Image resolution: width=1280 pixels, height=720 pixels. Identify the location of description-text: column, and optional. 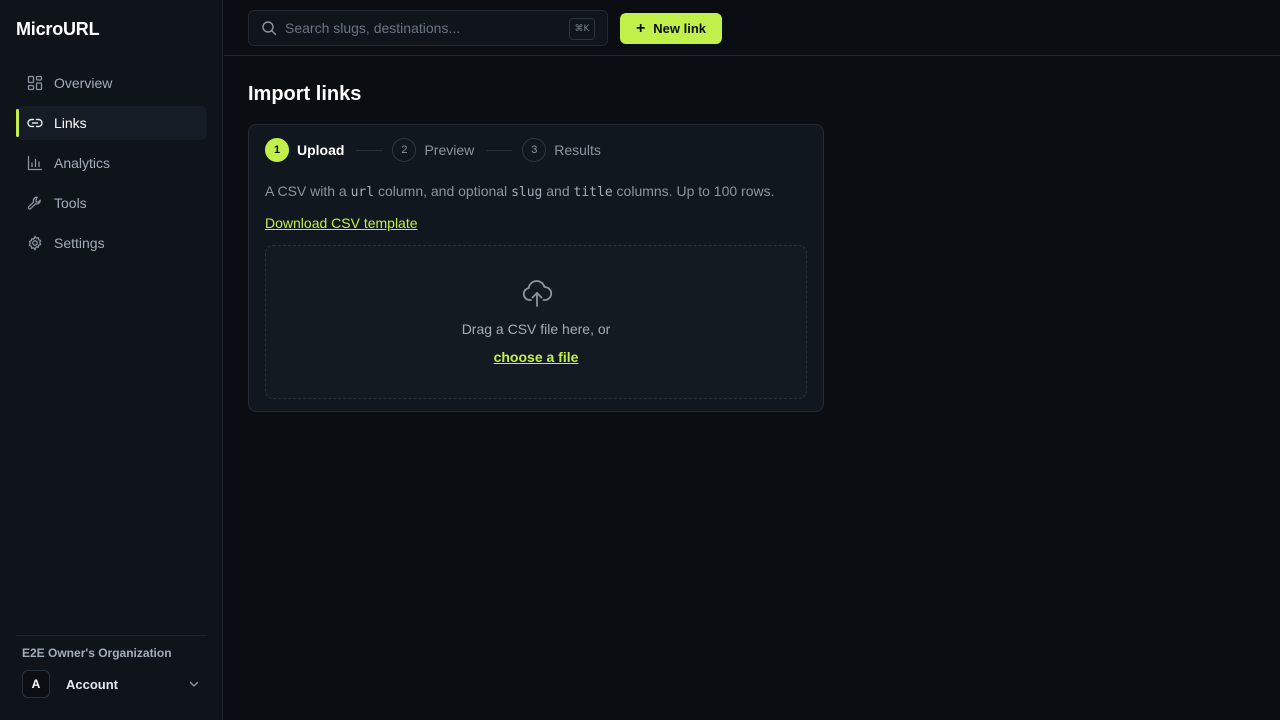
(443, 191).